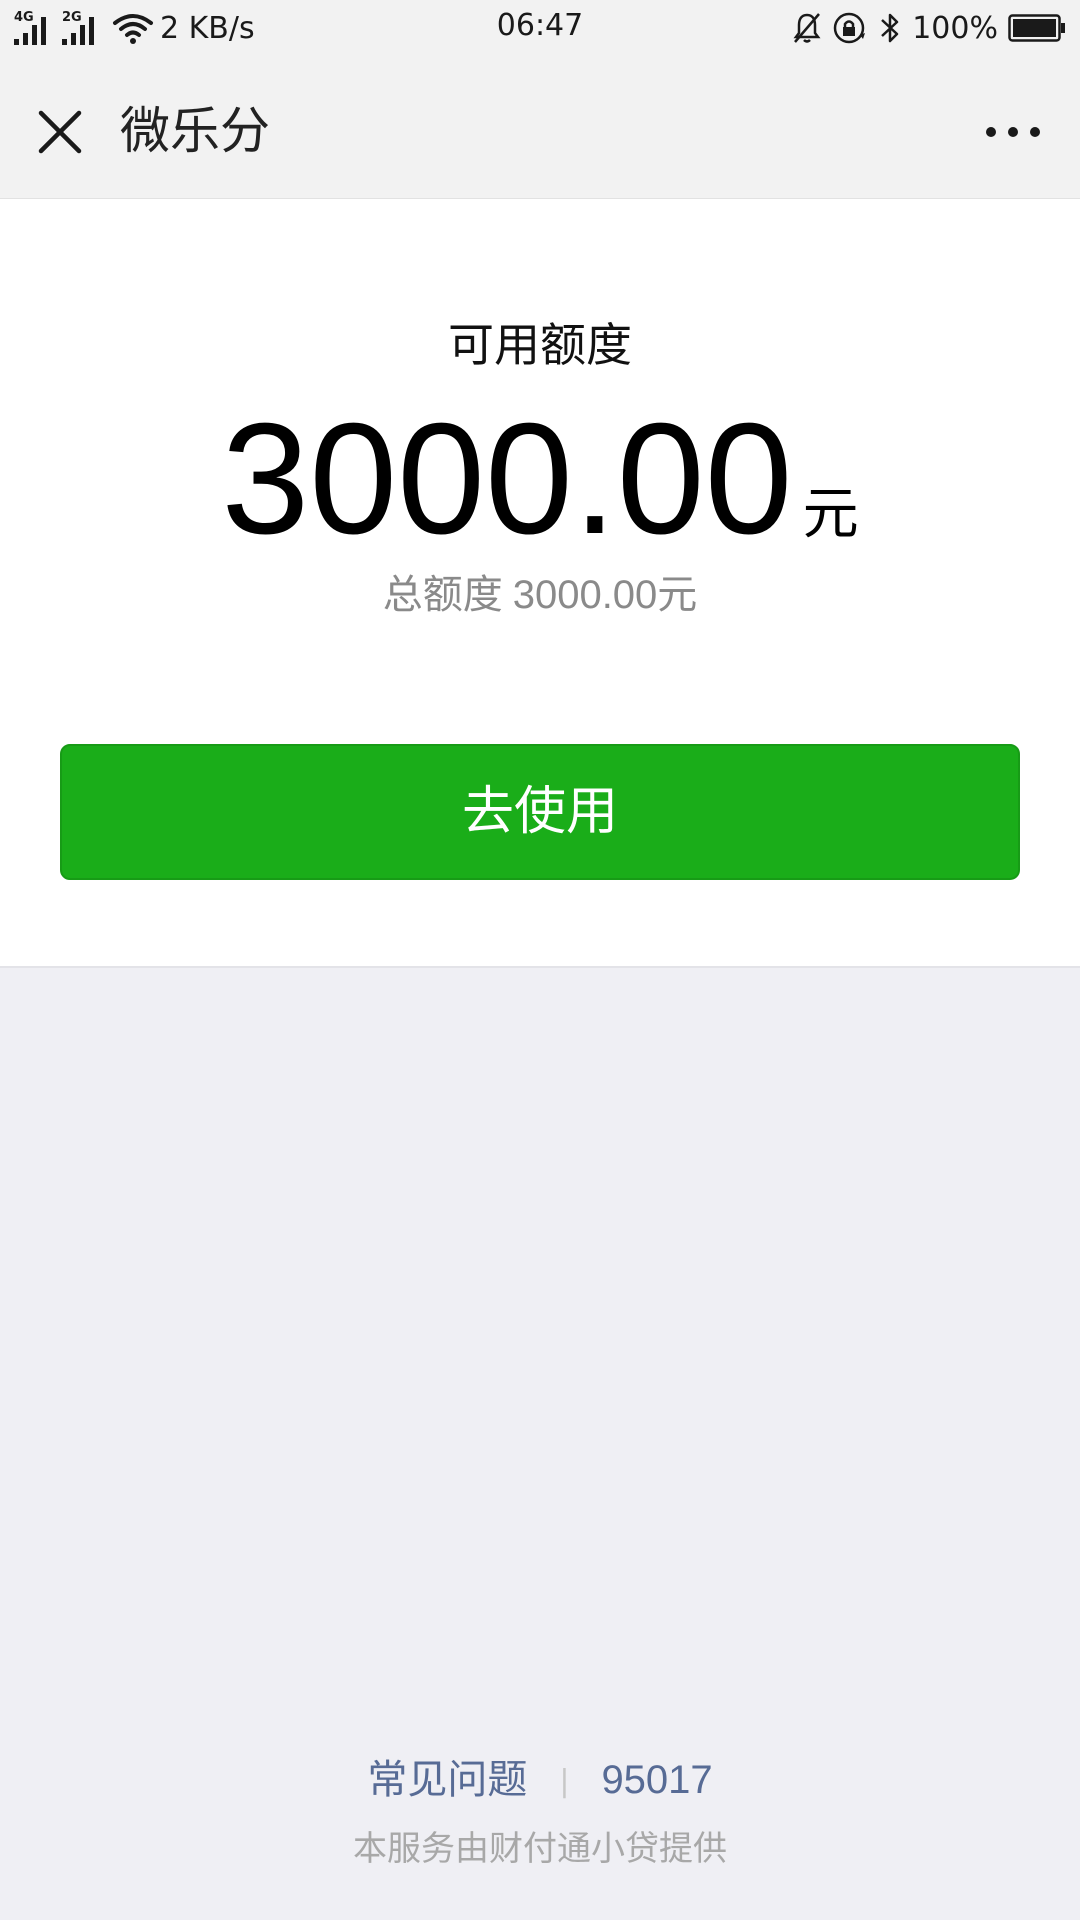  I want to click on total-credit-line: 总额度 3000.00元, so click(540, 595).